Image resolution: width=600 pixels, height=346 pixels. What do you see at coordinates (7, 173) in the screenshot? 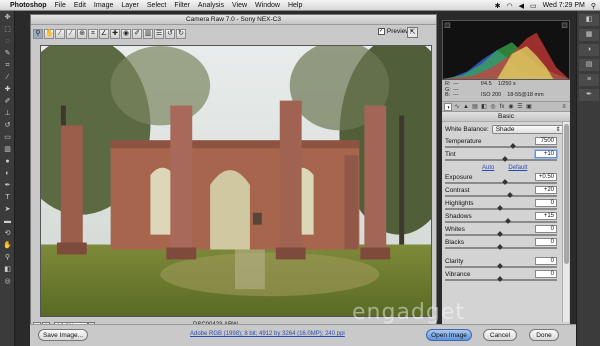
I see `dodge-tool-icon: ◐` at bounding box center [7, 173].